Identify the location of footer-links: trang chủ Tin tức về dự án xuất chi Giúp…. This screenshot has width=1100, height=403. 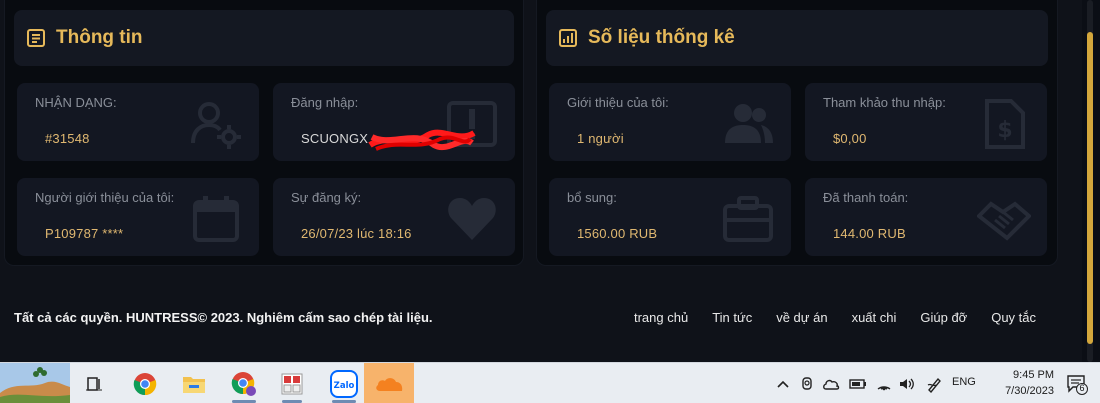
(835, 317).